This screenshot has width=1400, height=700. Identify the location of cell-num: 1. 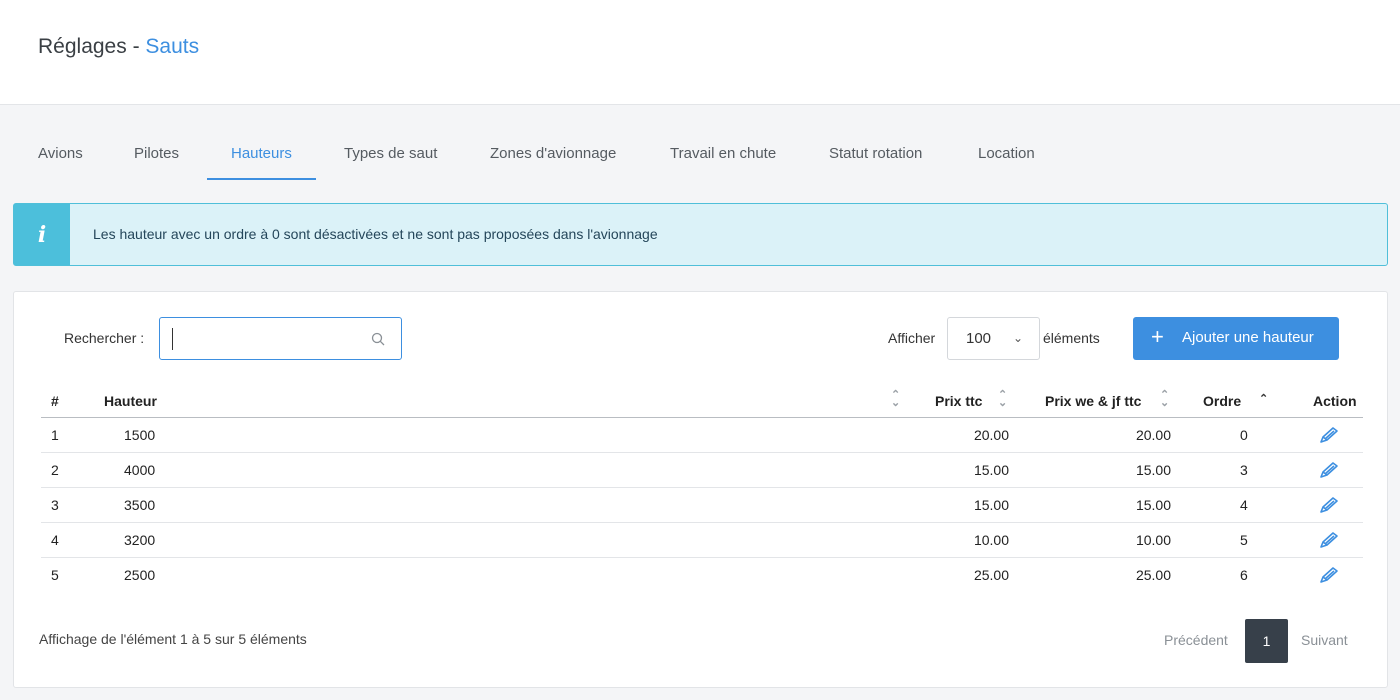
(55, 435).